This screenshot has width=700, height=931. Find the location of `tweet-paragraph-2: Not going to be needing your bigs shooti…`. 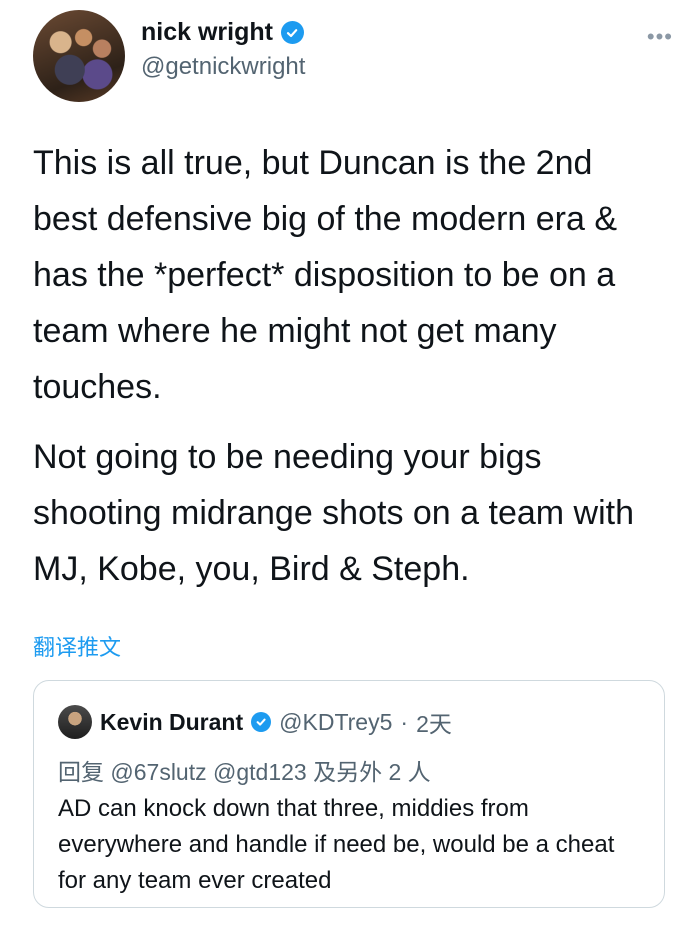

tweet-paragraph-2: Not going to be needing your bigs shooti… is located at coordinates (334, 513).